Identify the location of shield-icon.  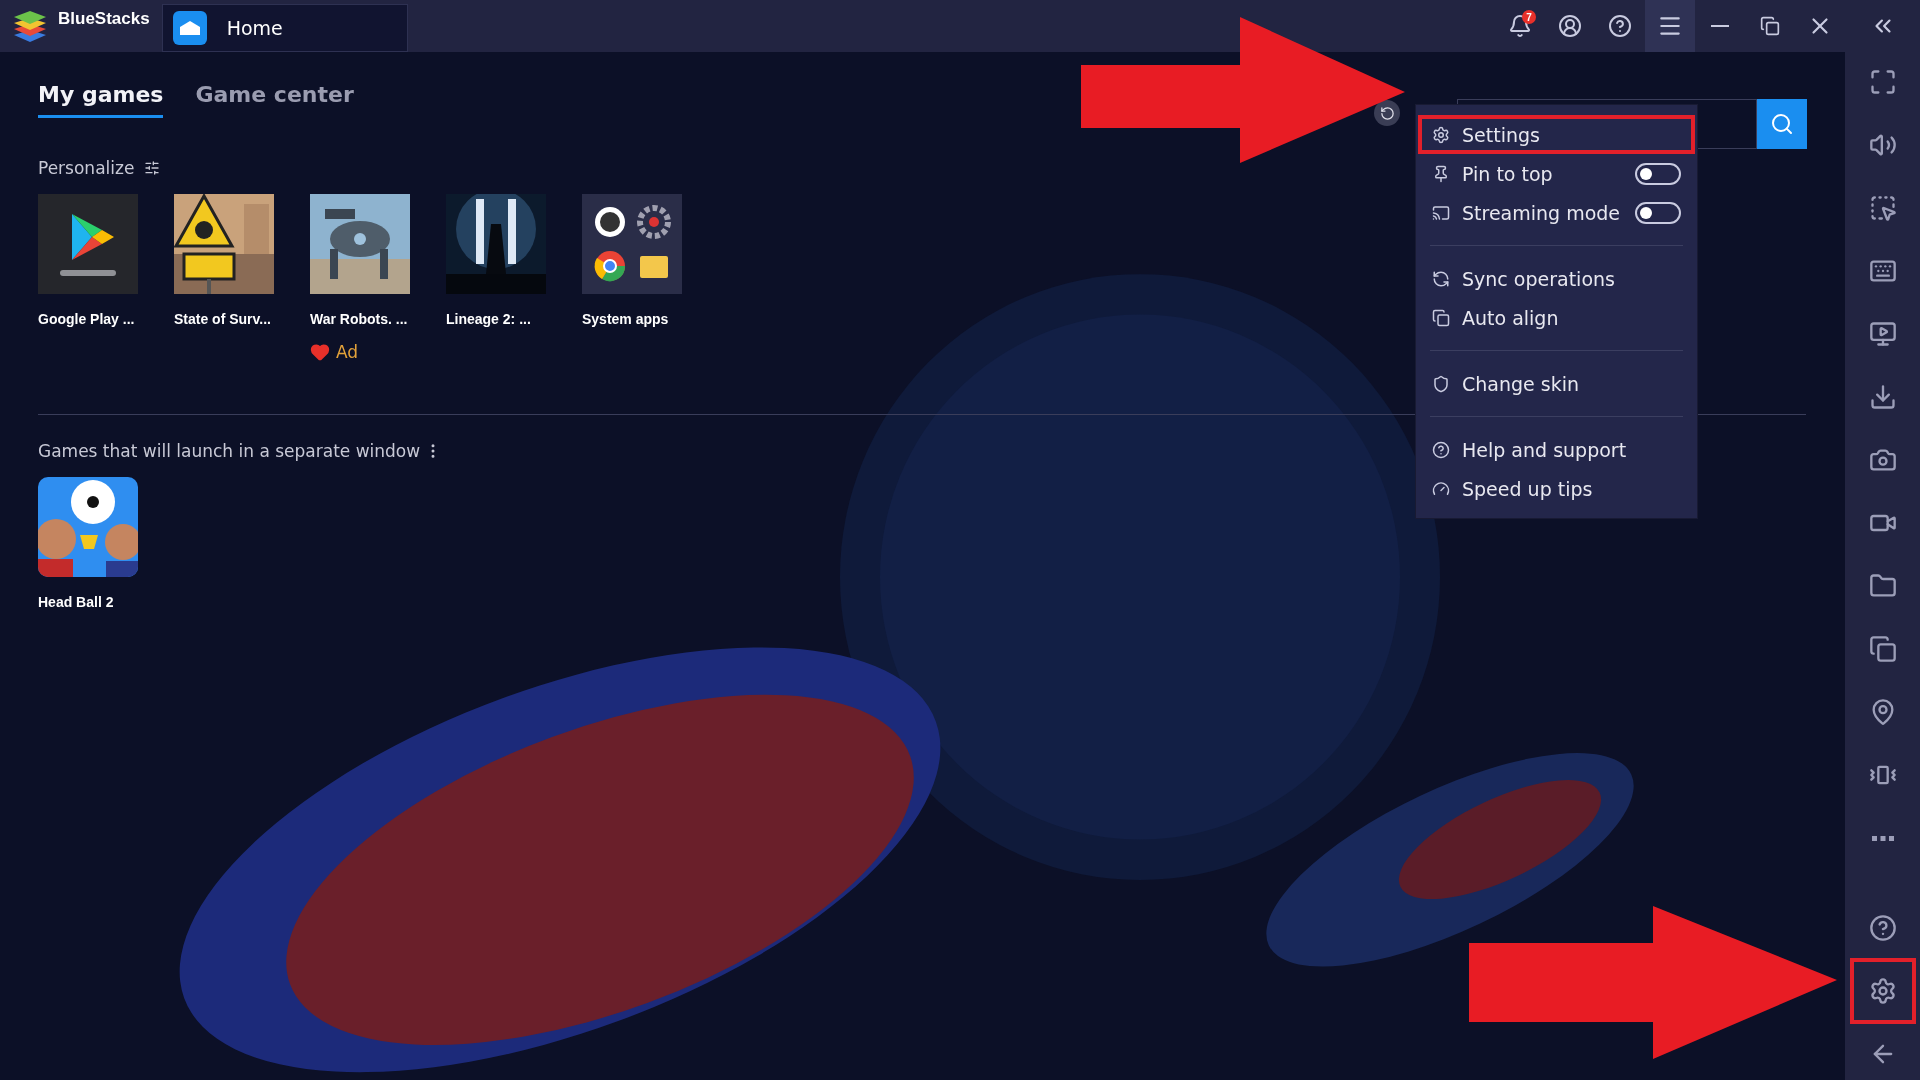
(1441, 383).